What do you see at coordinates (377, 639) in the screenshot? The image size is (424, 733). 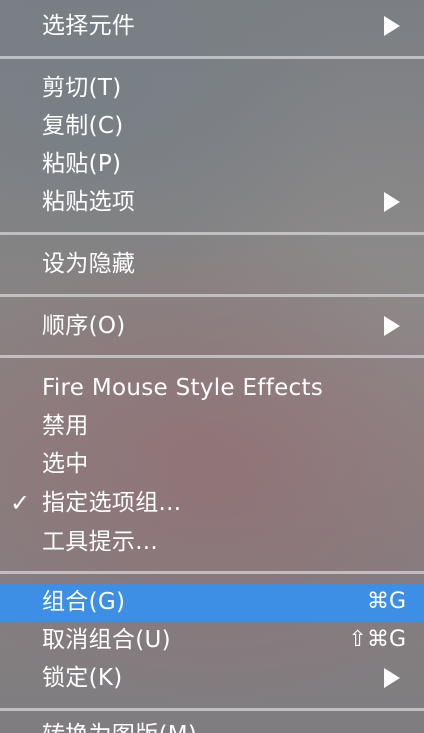 I see `shortcut-label: ⇧⌘G` at bounding box center [377, 639].